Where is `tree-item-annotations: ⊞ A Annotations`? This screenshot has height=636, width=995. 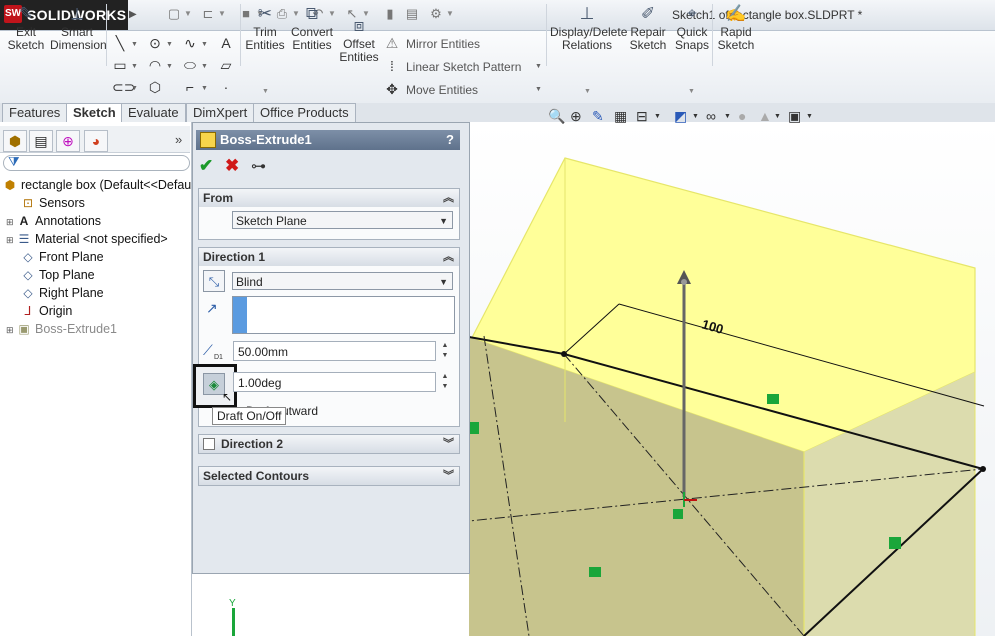 tree-item-annotations: ⊞ A Annotations is located at coordinates (53, 221).